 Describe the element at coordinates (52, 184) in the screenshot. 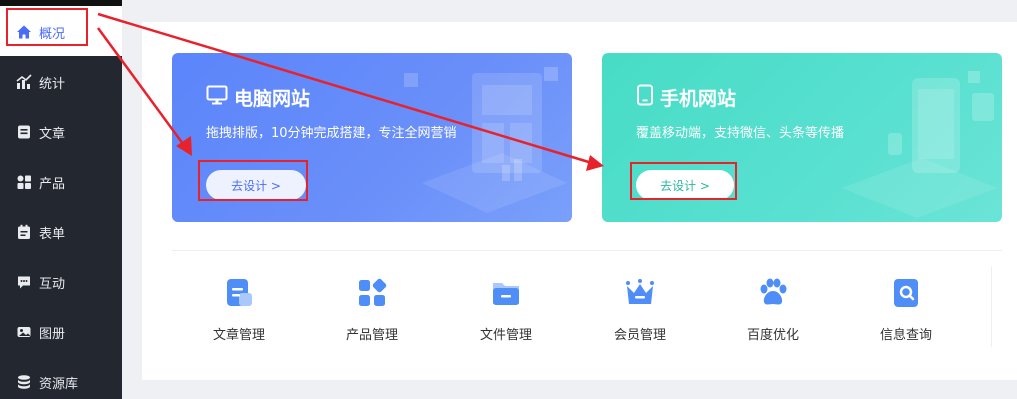

I see `sidebar-item-label: 产品` at that location.